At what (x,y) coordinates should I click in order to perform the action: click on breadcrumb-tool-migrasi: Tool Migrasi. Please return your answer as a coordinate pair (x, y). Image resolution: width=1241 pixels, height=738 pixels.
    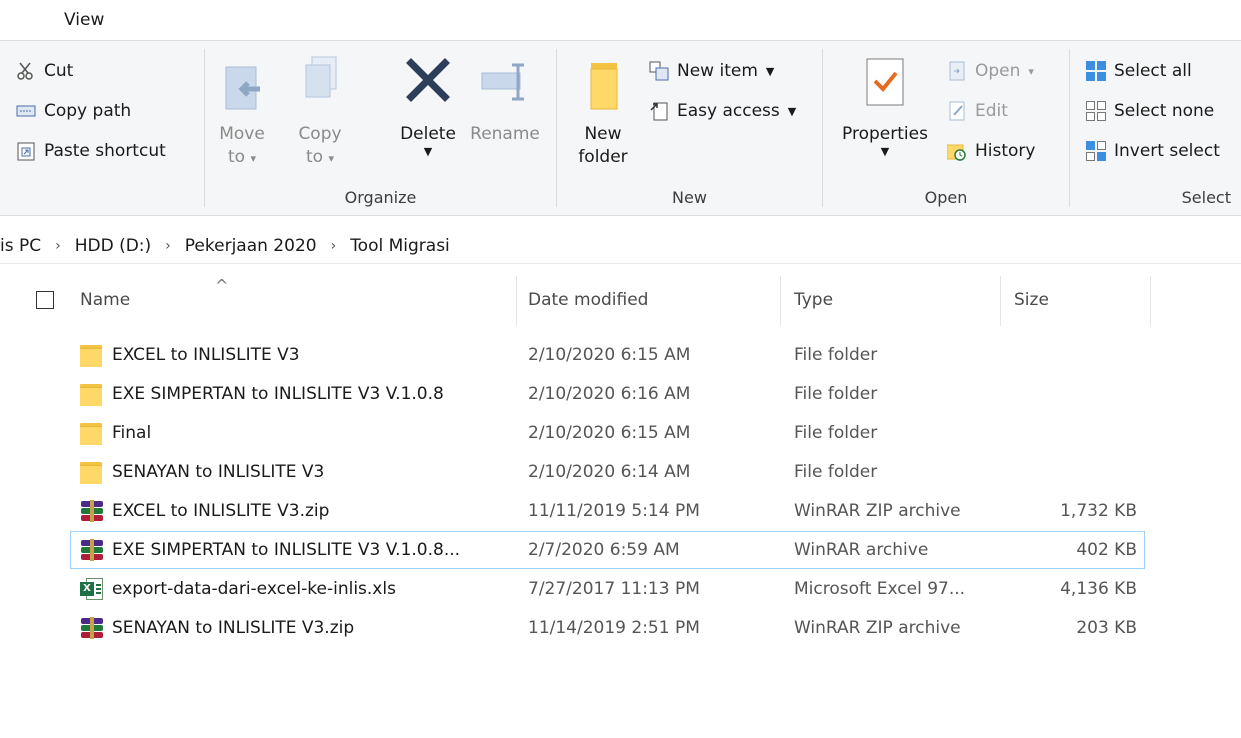
    Looking at the image, I should click on (400, 246).